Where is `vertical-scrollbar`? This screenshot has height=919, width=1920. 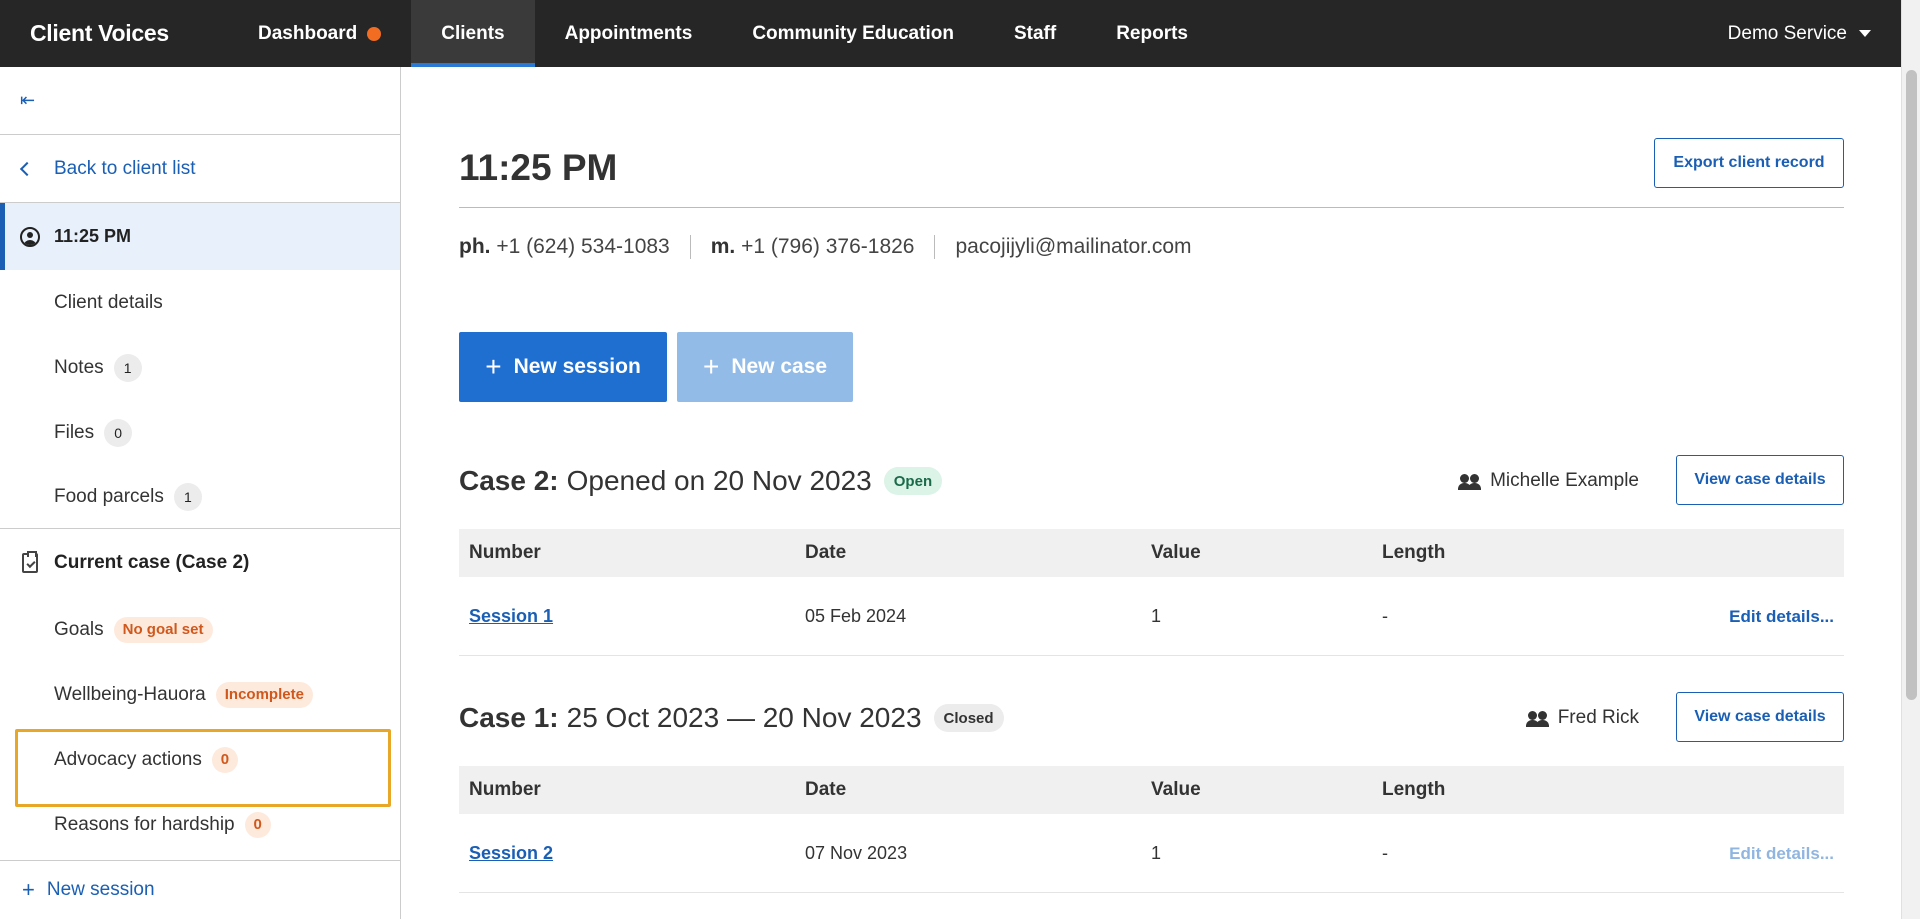
vertical-scrollbar is located at coordinates (1910, 459).